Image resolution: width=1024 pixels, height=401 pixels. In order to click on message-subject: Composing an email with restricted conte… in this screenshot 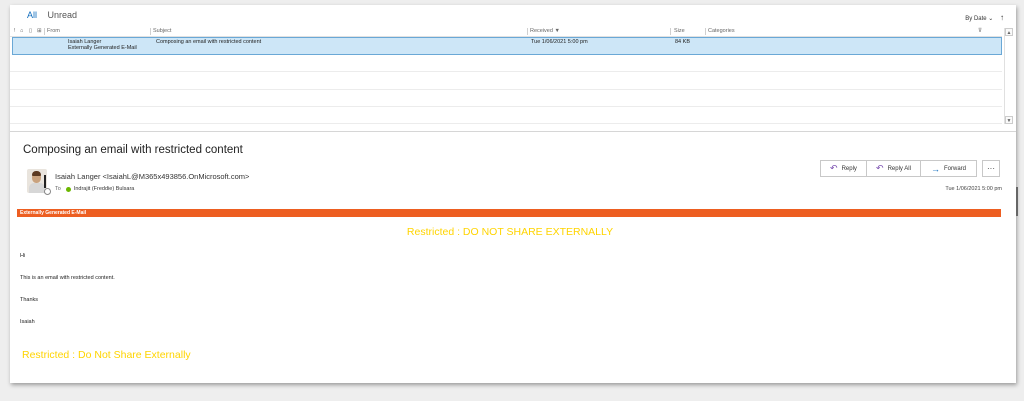, I will do `click(133, 150)`.